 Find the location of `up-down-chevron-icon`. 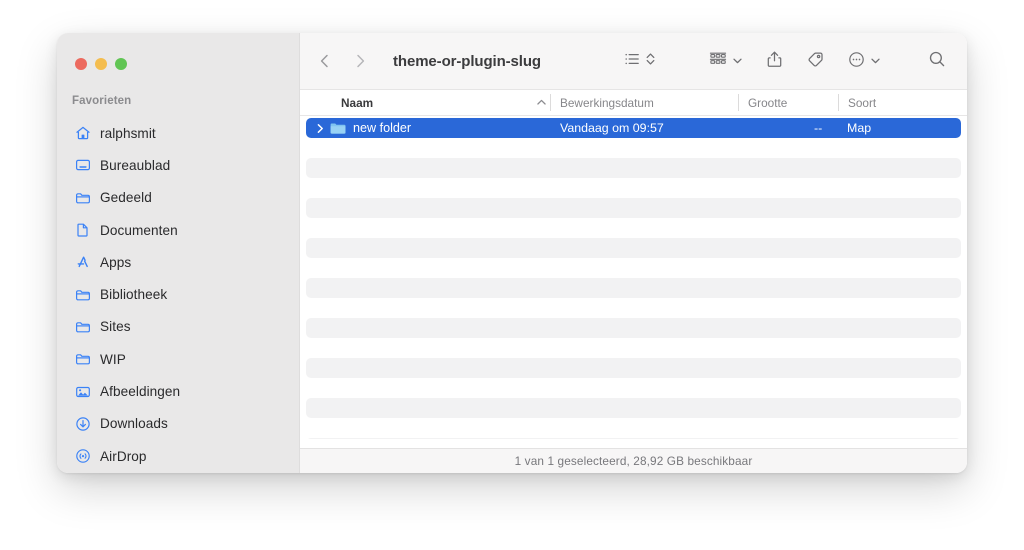

up-down-chevron-icon is located at coordinates (650, 61).